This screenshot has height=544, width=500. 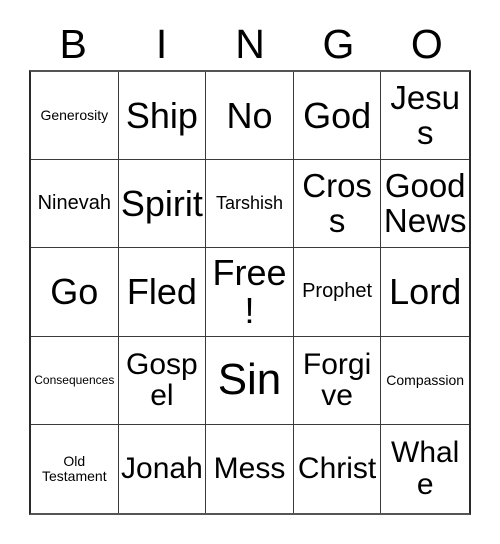 I want to click on bingo-cell-r1c3: No, so click(x=250, y=116).